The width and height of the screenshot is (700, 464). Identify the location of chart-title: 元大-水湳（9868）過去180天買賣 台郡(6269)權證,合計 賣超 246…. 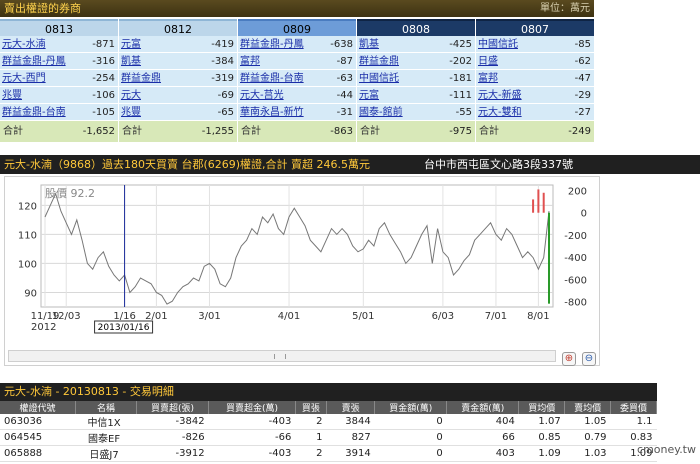
(187, 164).